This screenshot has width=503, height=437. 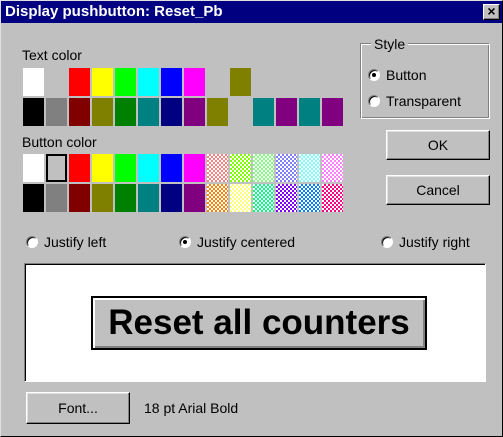 What do you see at coordinates (390, 44) in the screenshot?
I see `style-group-label: Style` at bounding box center [390, 44].